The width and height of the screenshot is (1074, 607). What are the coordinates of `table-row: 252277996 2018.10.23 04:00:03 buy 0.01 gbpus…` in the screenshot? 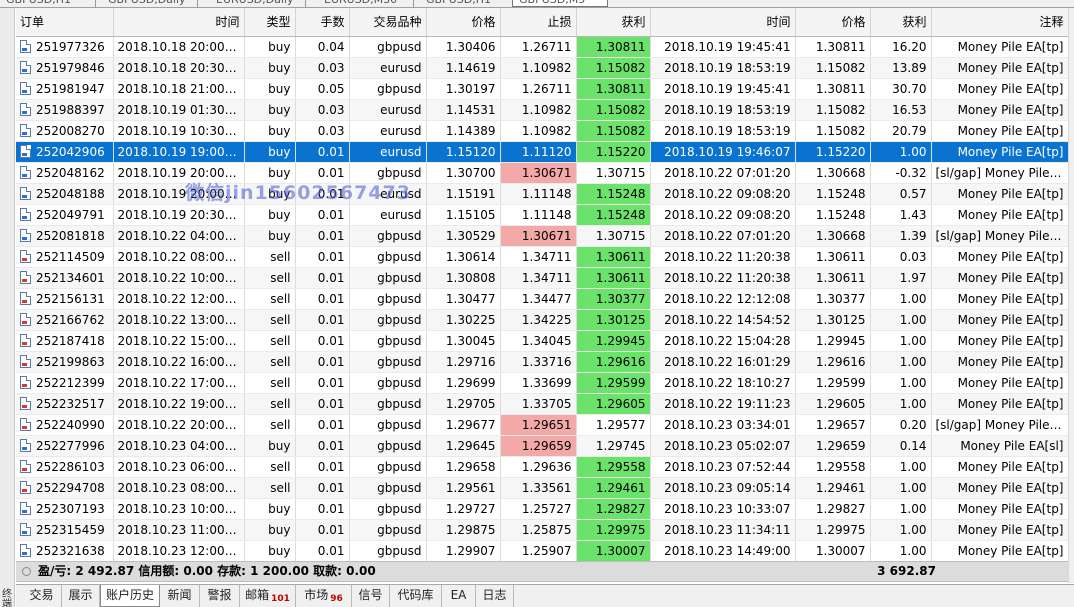 It's located at (542, 446).